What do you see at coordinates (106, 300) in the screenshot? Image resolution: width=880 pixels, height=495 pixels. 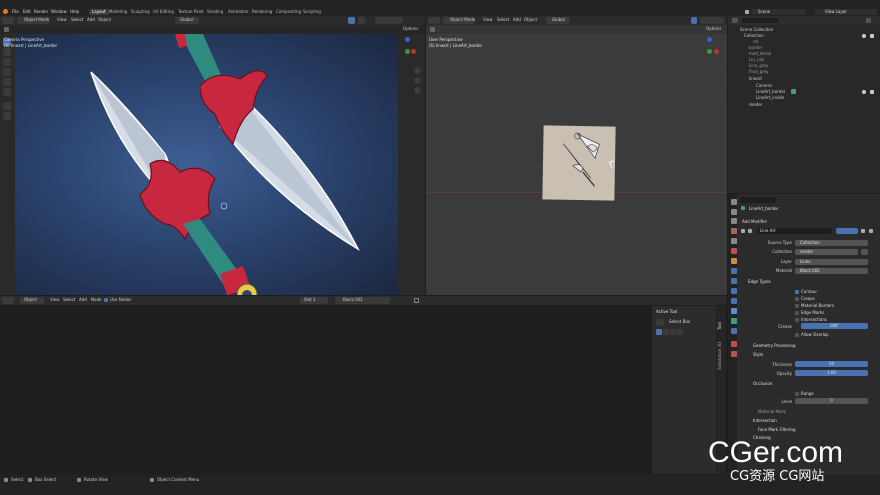 I see `use-nodes-checkbox` at bounding box center [106, 300].